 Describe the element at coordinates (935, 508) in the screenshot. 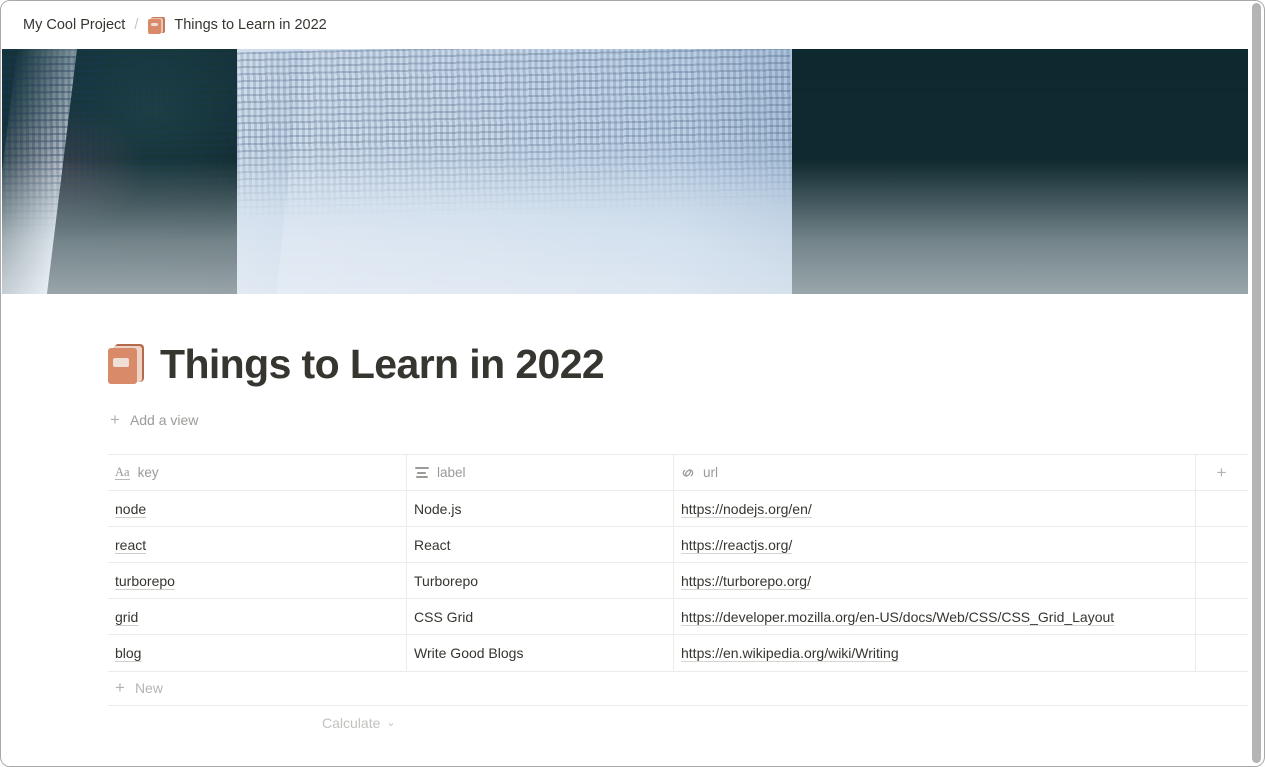

I see `cell-url: https://nodejs.org/en/` at that location.